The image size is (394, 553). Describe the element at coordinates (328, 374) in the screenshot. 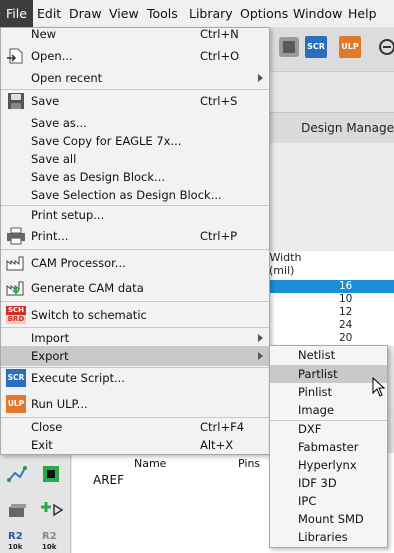

I see `export-item-partlist: Partlist` at that location.